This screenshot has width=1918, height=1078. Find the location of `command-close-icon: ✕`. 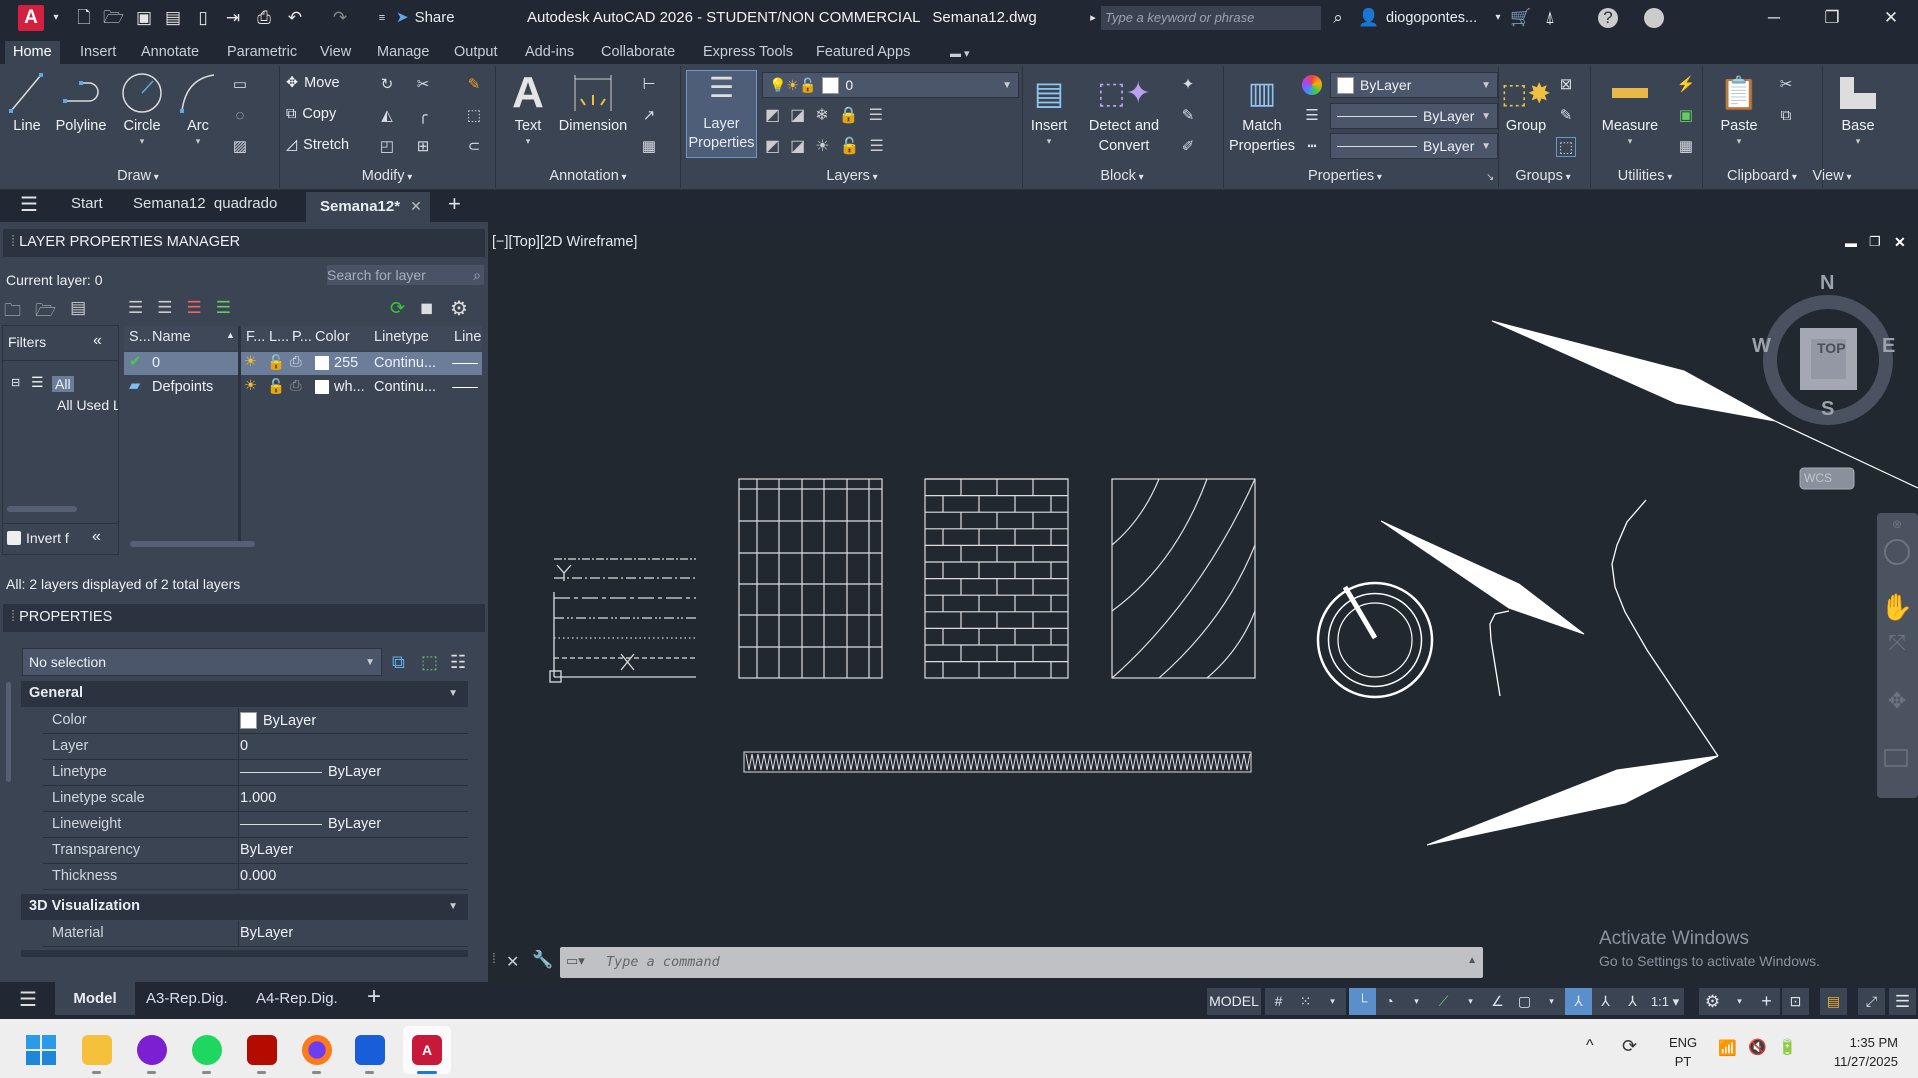

command-close-icon: ✕ is located at coordinates (512, 962).